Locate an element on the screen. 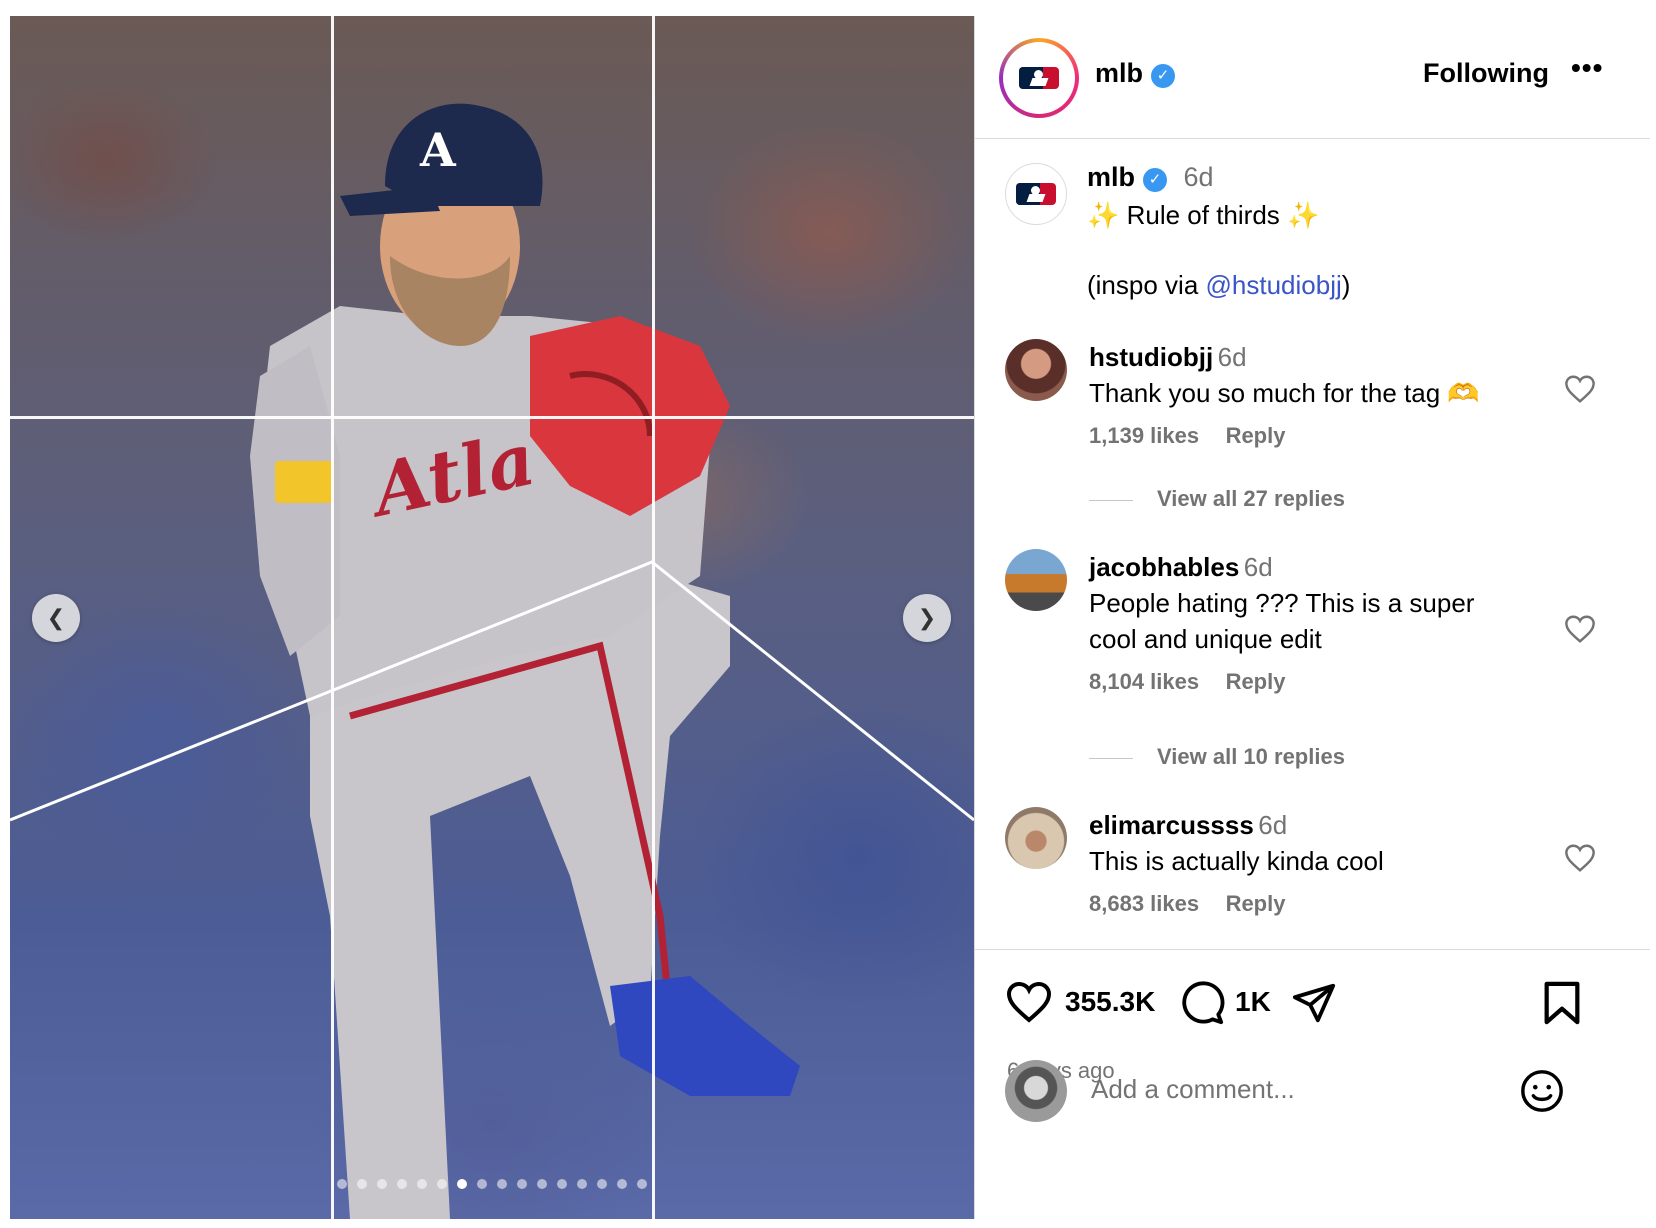 Image resolution: width=1656 pixels, height=1228 pixels. current-user-avatar is located at coordinates (1036, 1091).